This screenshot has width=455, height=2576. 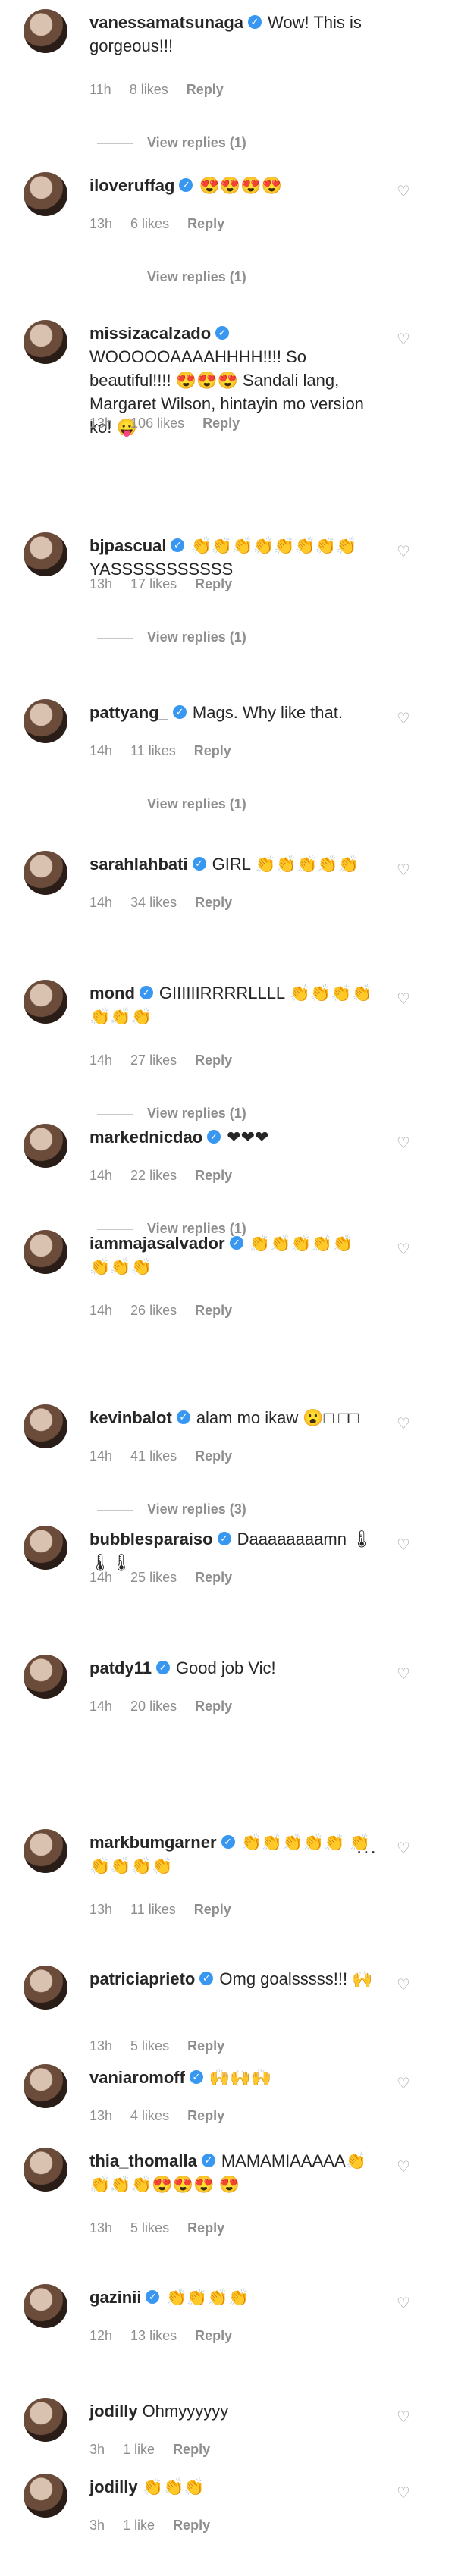 I want to click on likes-count: 25 likes, so click(x=153, y=1577).